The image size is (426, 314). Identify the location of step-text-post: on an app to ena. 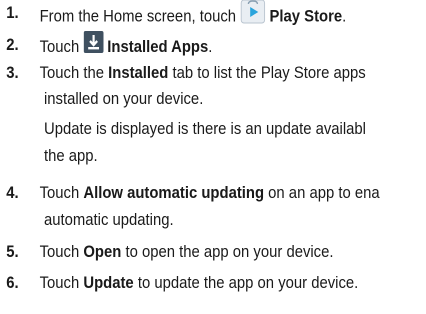
(322, 193).